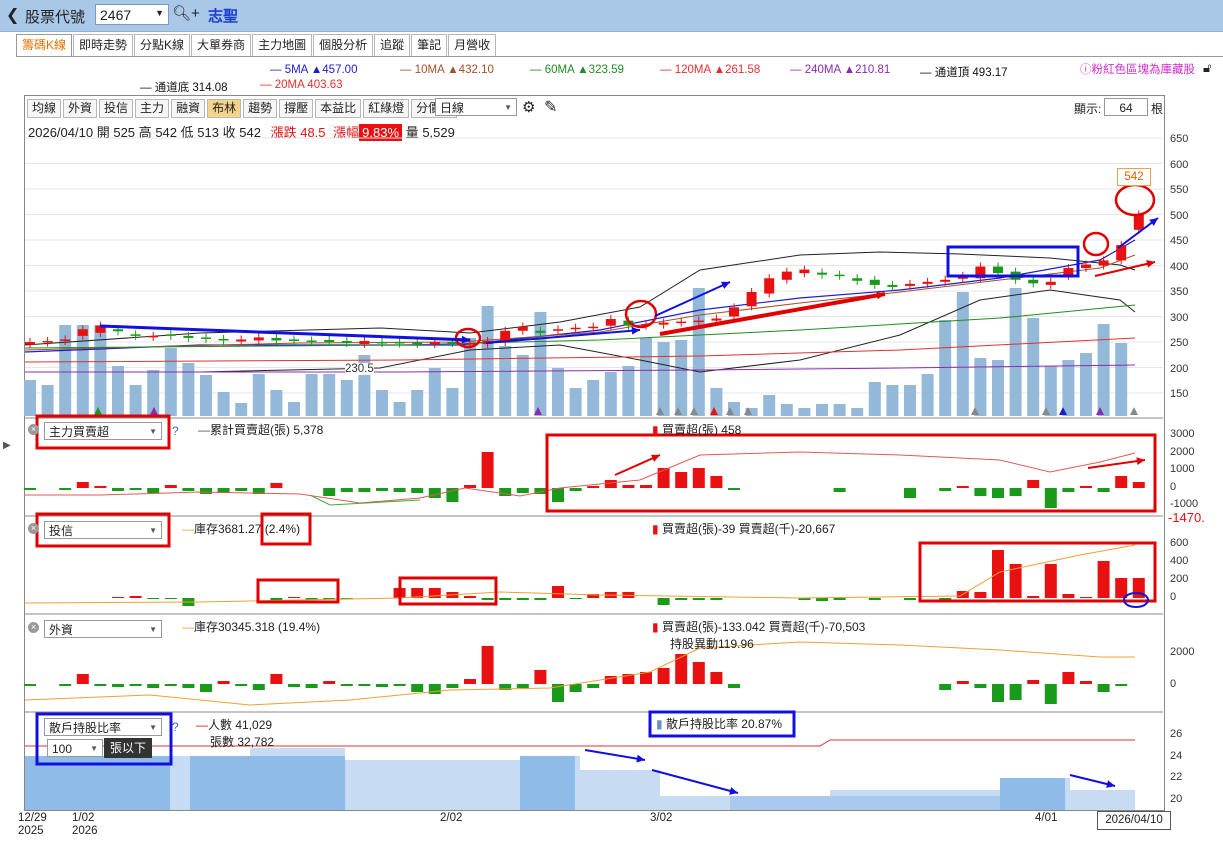 The height and width of the screenshot is (842, 1223). What do you see at coordinates (1179, 543) in the screenshot?
I see `axis-tick-label: 600` at bounding box center [1179, 543].